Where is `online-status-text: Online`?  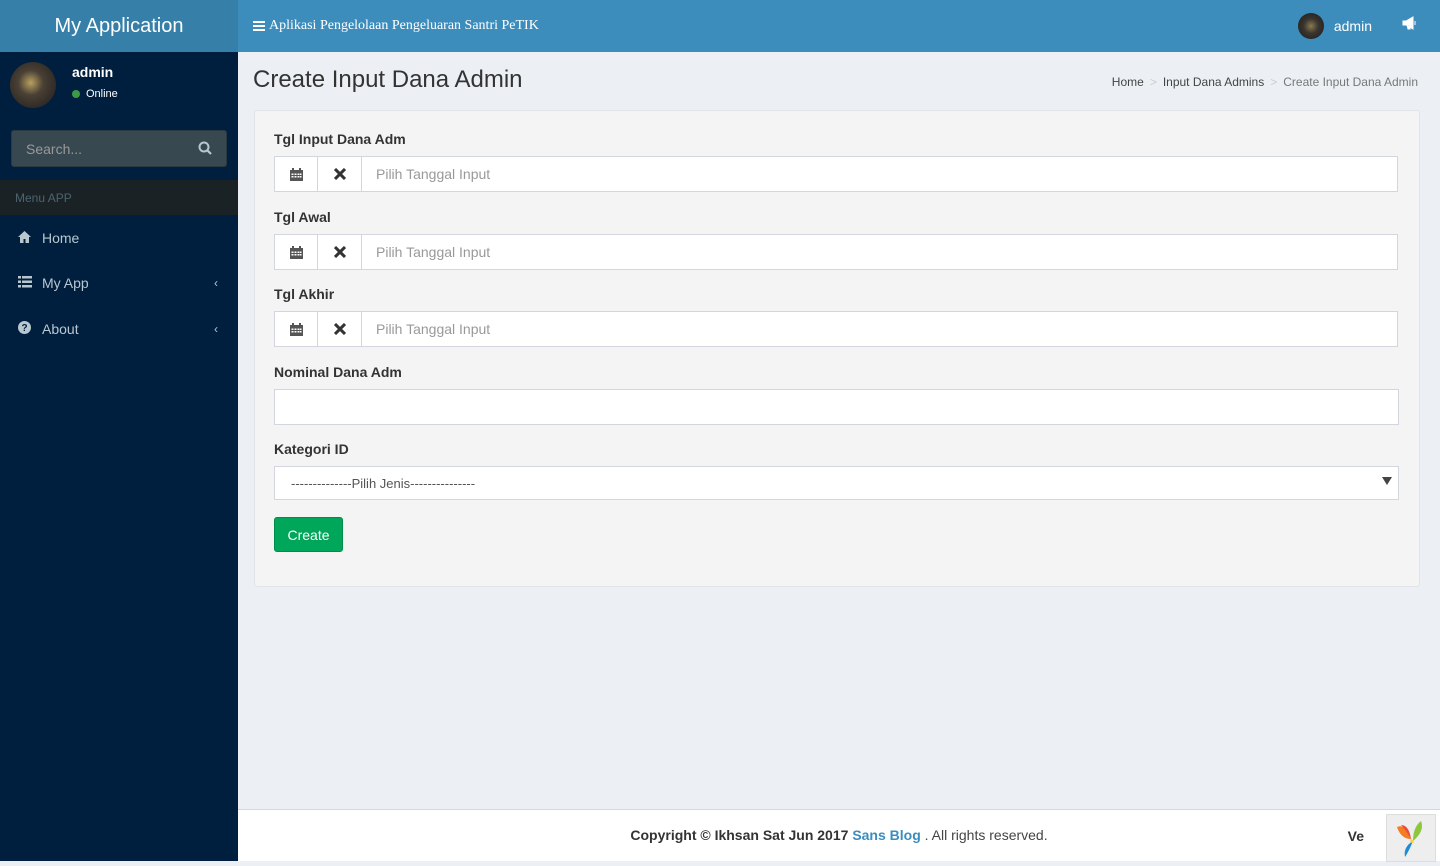
online-status-text: Online is located at coordinates (102, 94).